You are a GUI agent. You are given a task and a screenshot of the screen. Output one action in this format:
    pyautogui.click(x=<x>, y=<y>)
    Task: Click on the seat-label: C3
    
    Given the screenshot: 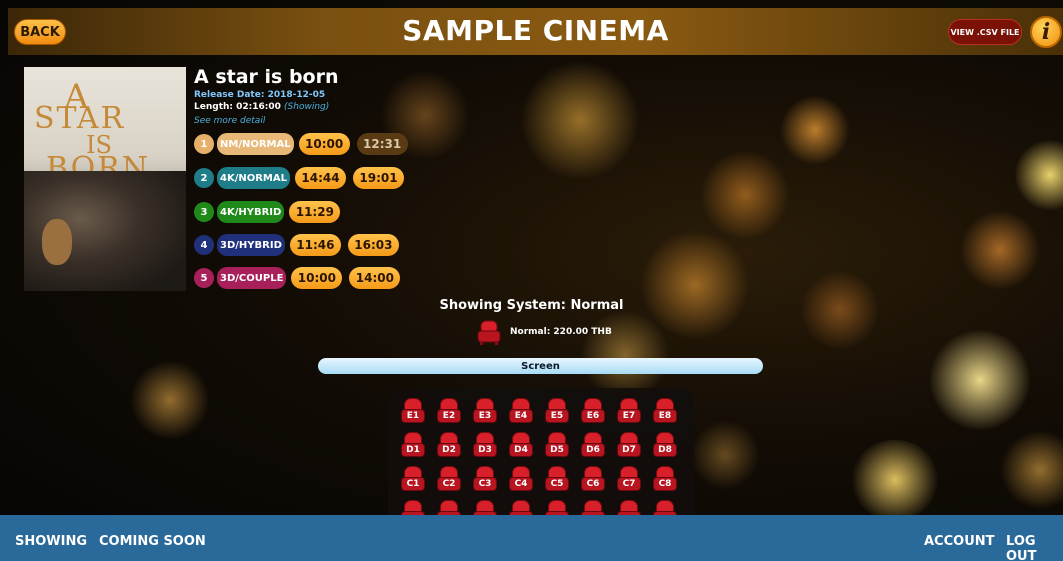 What is the action you would take?
    pyautogui.click(x=485, y=484)
    